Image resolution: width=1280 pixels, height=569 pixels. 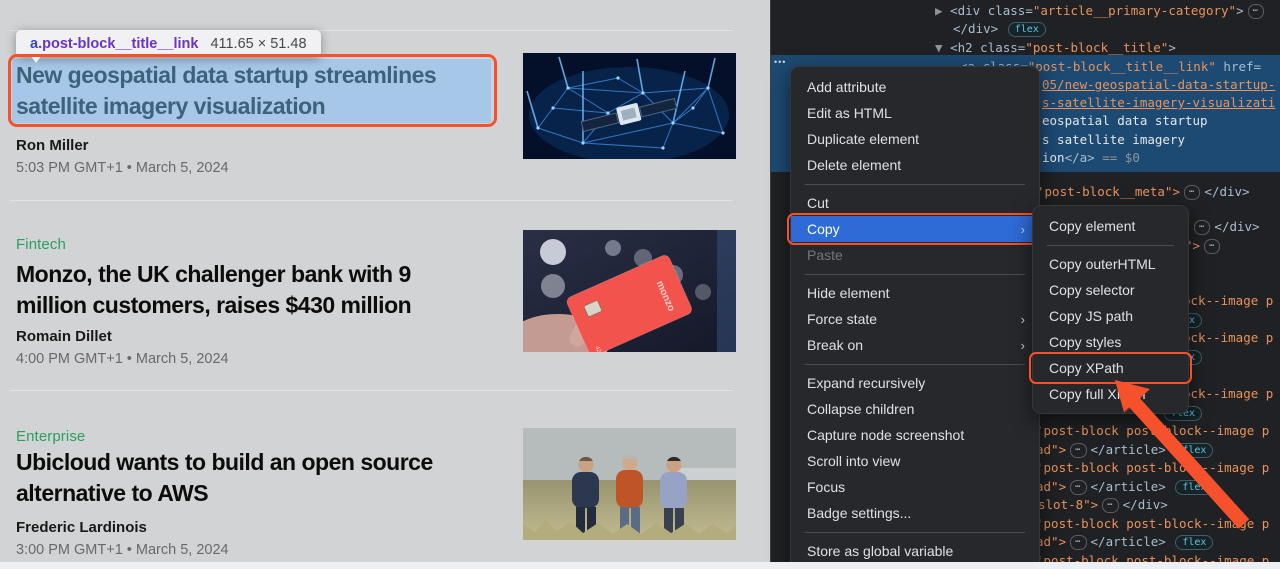 I want to click on context-menu-item-delete-element: Delete element, so click(x=915, y=165).